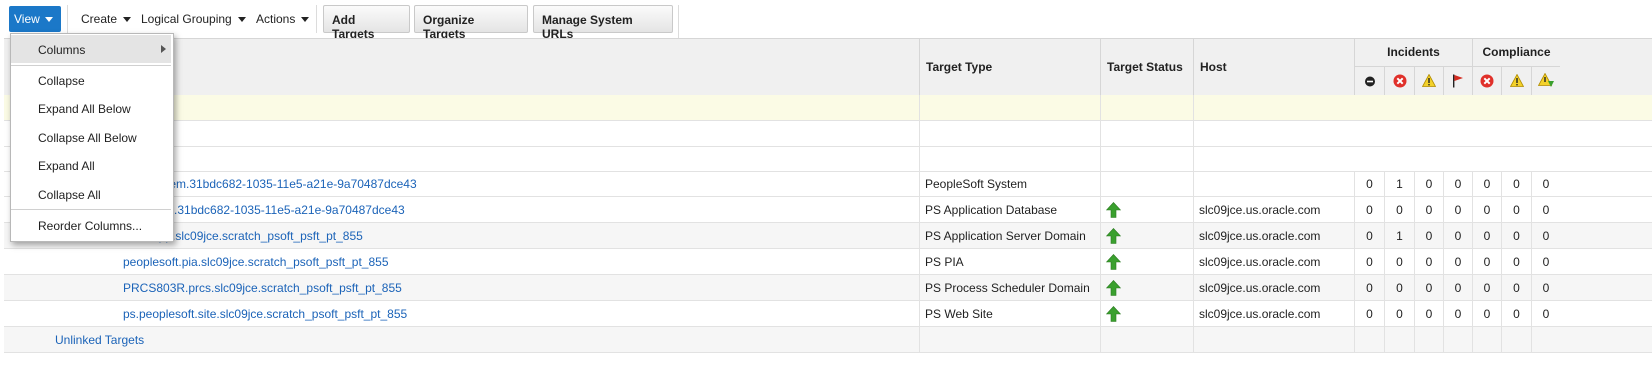 The image size is (1652, 372). Describe the element at coordinates (1486, 81) in the screenshot. I see `column-header-compliance-critical` at that location.